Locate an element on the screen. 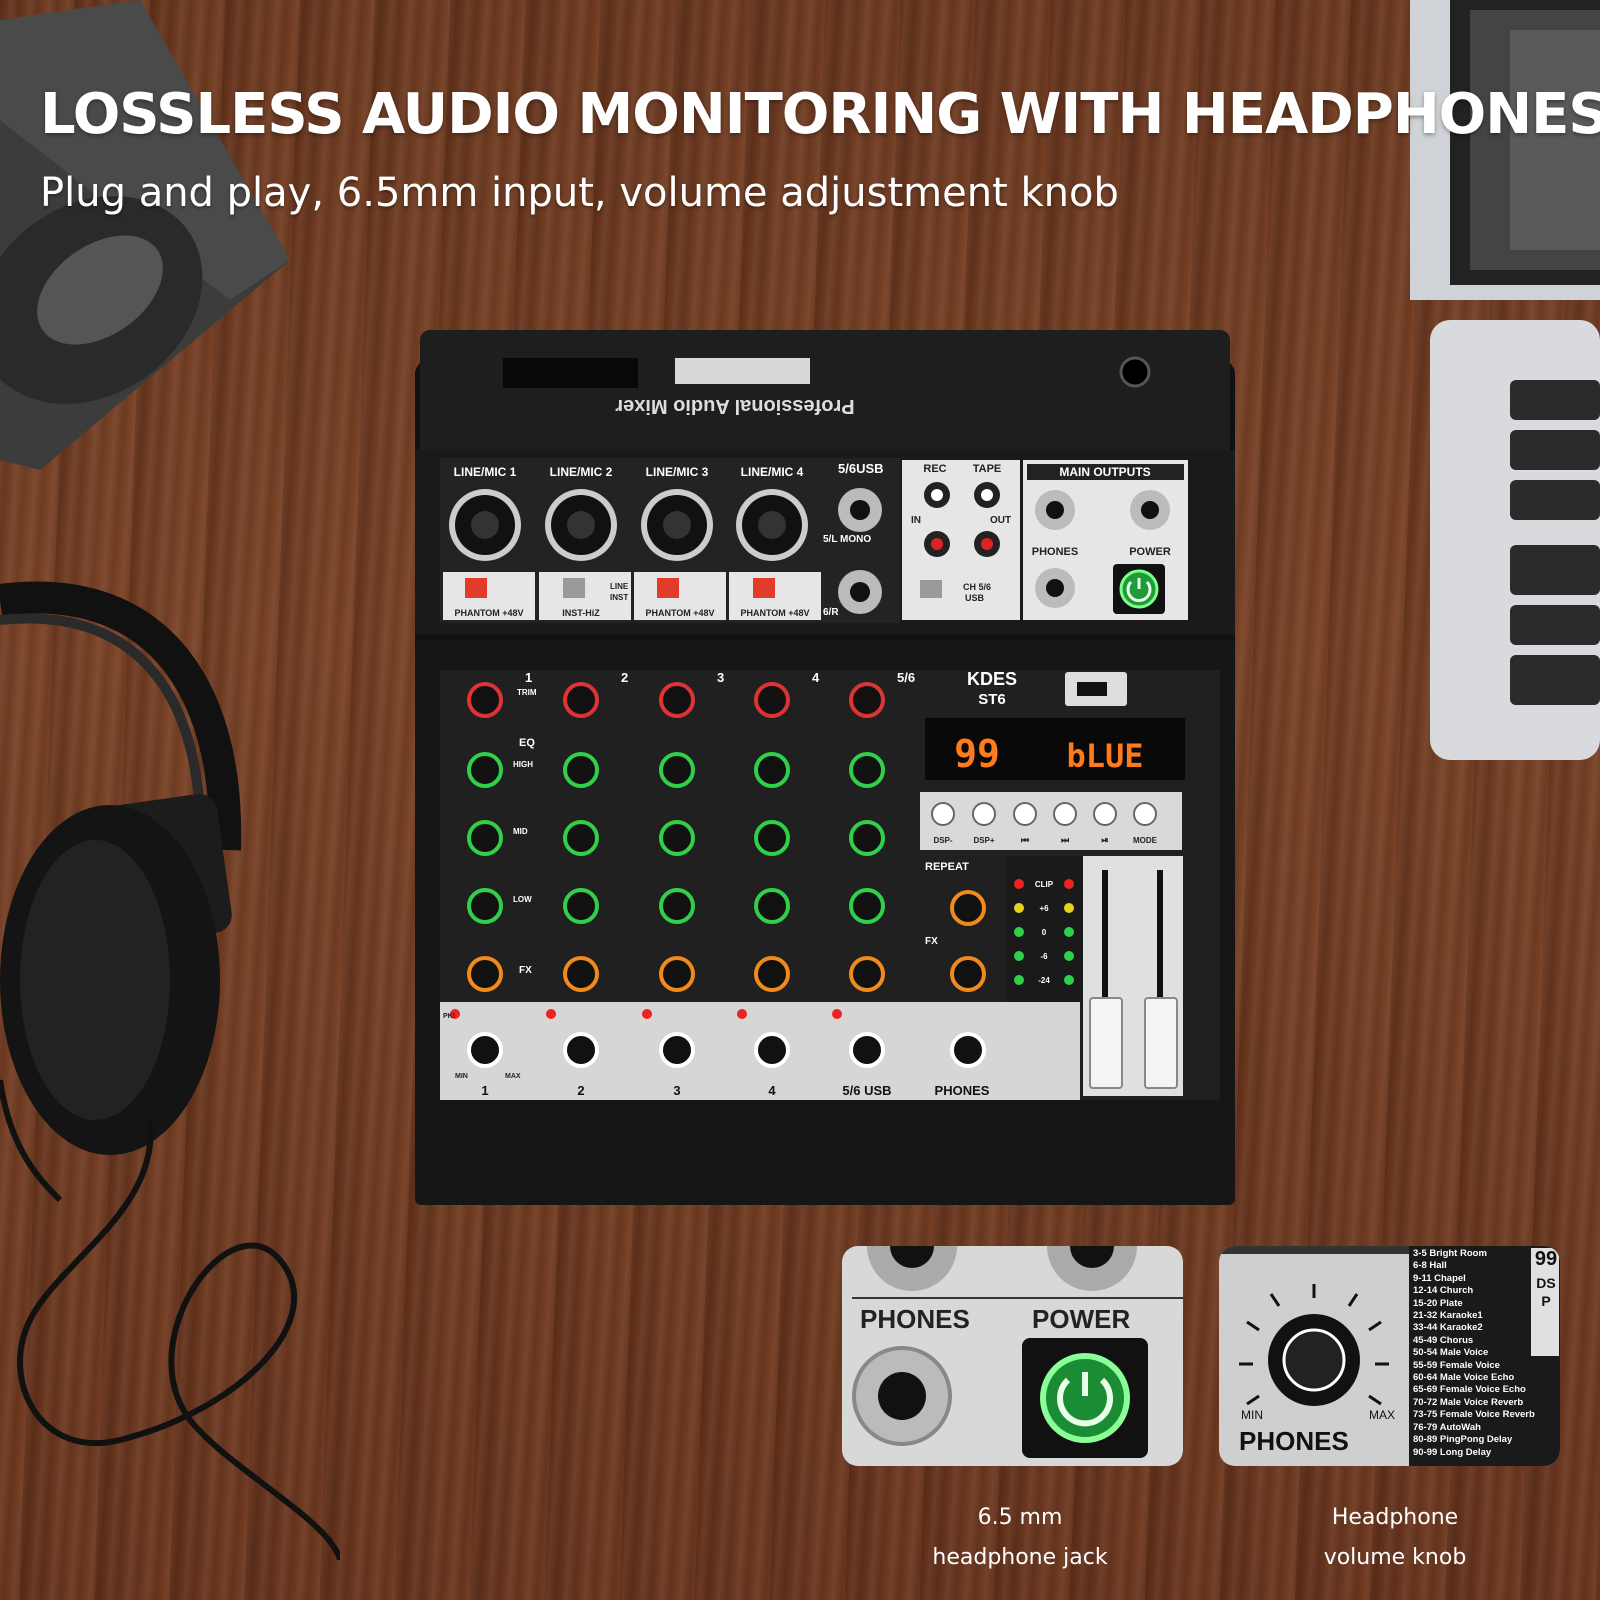 The width and height of the screenshot is (1600, 1600). dsp-preset-item: 60-64 Male Voice Echo is located at coordinates (1464, 1378).